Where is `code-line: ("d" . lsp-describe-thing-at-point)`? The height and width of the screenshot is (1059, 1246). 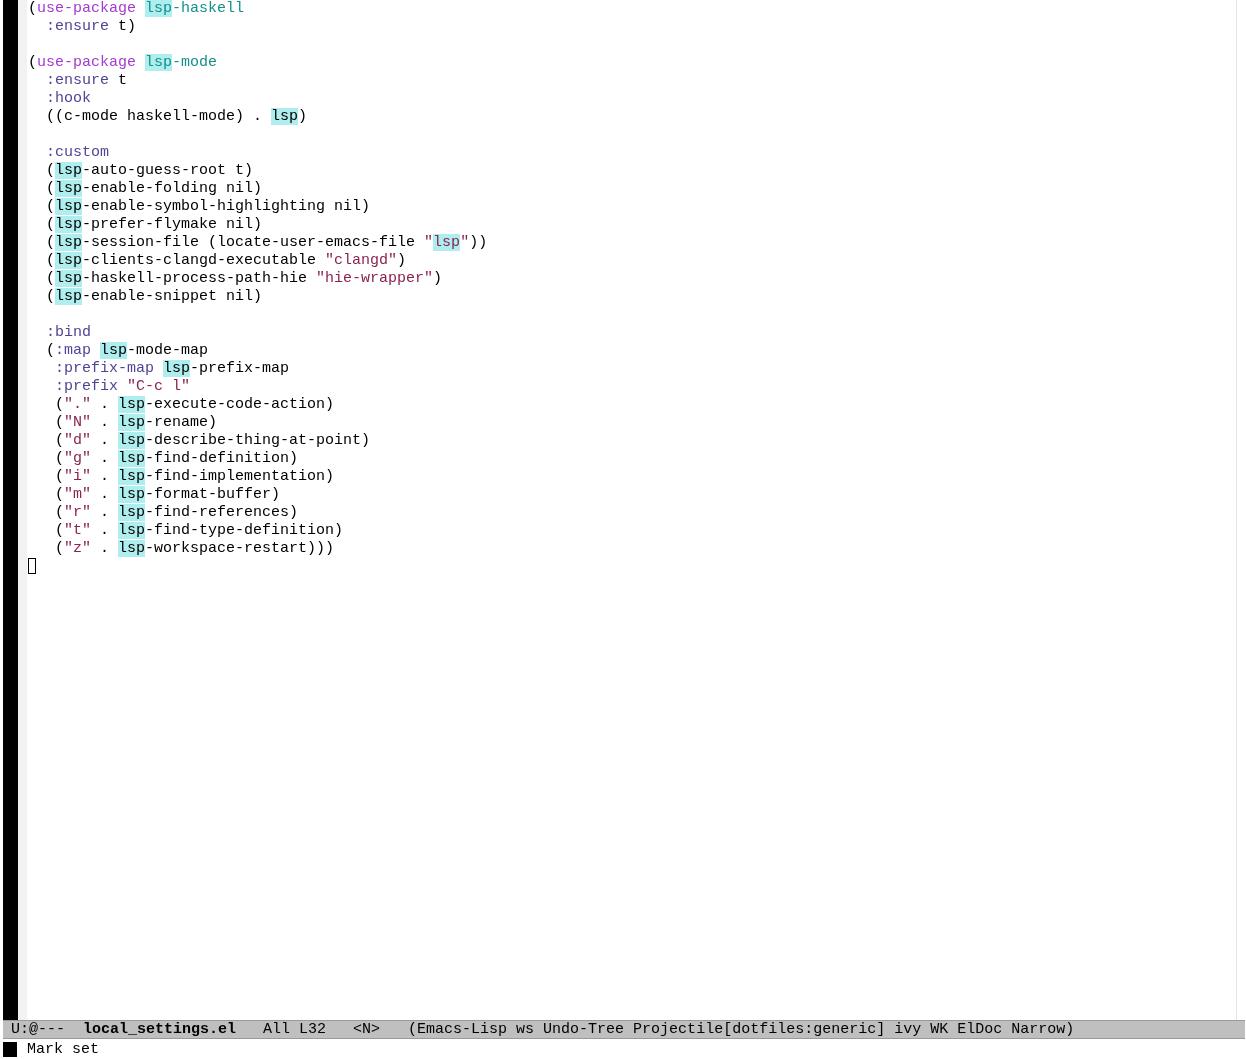 code-line: ("d" . lsp-describe-thing-at-point) is located at coordinates (213, 441).